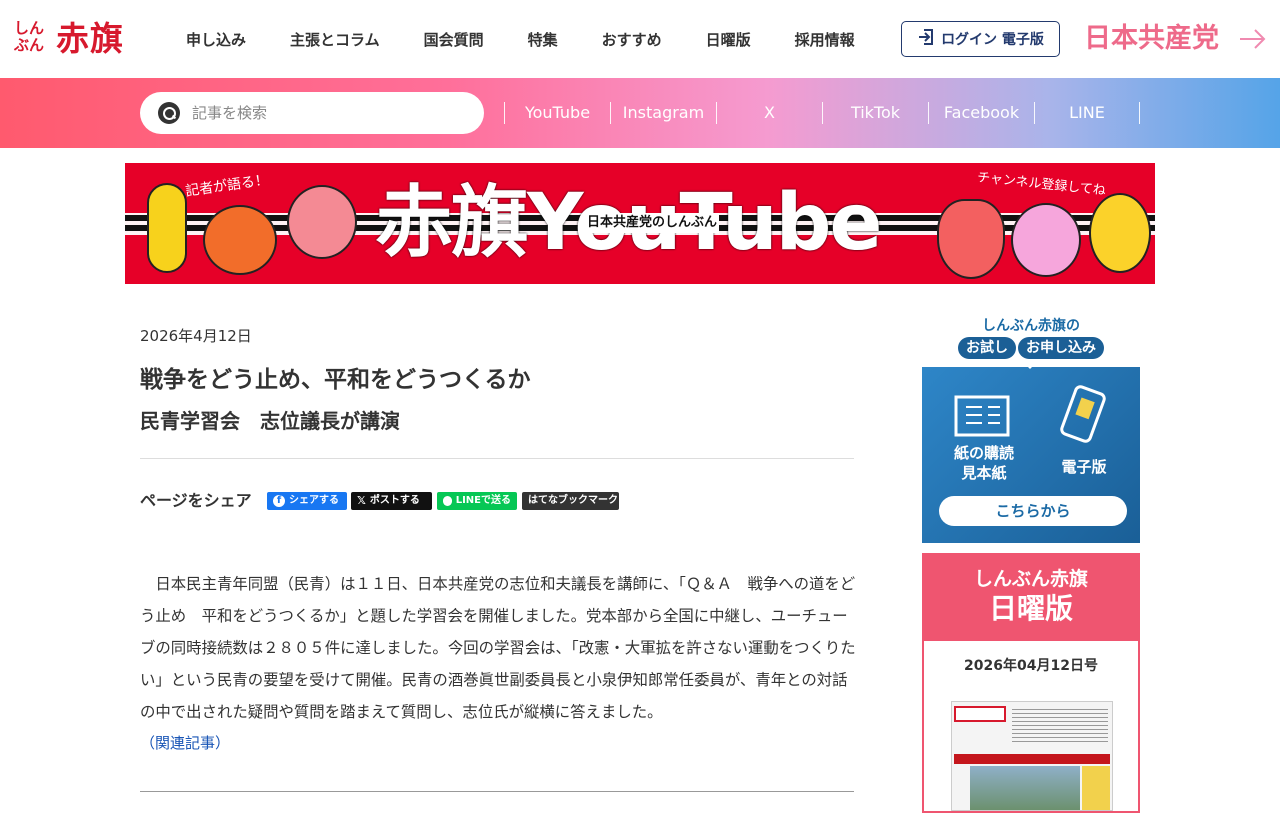 Image resolution: width=1280 pixels, height=813 pixels. I want to click on facebook-share-label: シェアする, so click(314, 500).